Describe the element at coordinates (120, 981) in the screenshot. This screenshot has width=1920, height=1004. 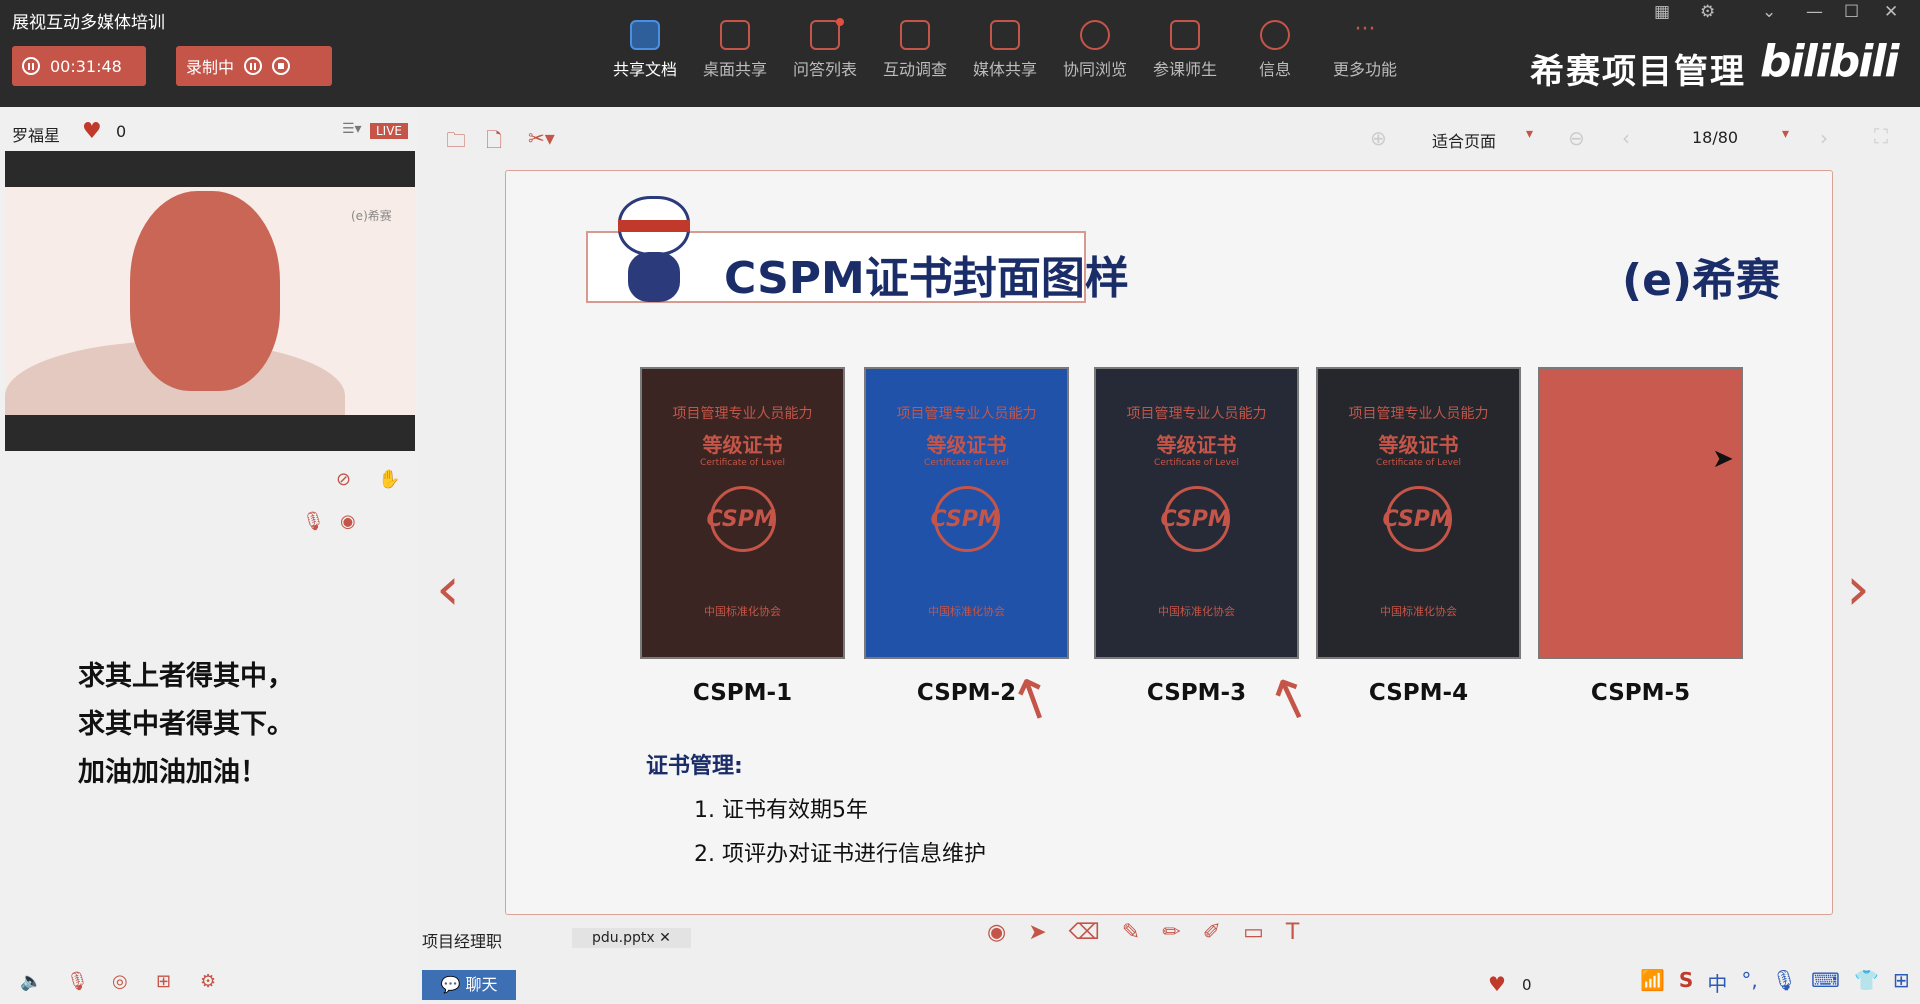
I see `award-icon: ◎` at that location.